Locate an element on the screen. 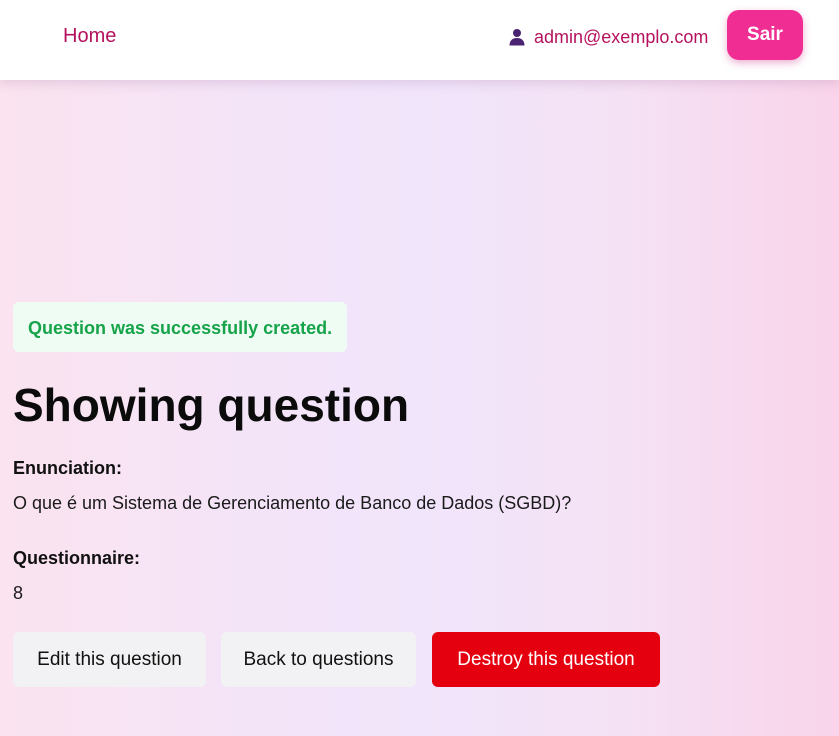  enunciation-label: Enunciation: is located at coordinates (67, 468).